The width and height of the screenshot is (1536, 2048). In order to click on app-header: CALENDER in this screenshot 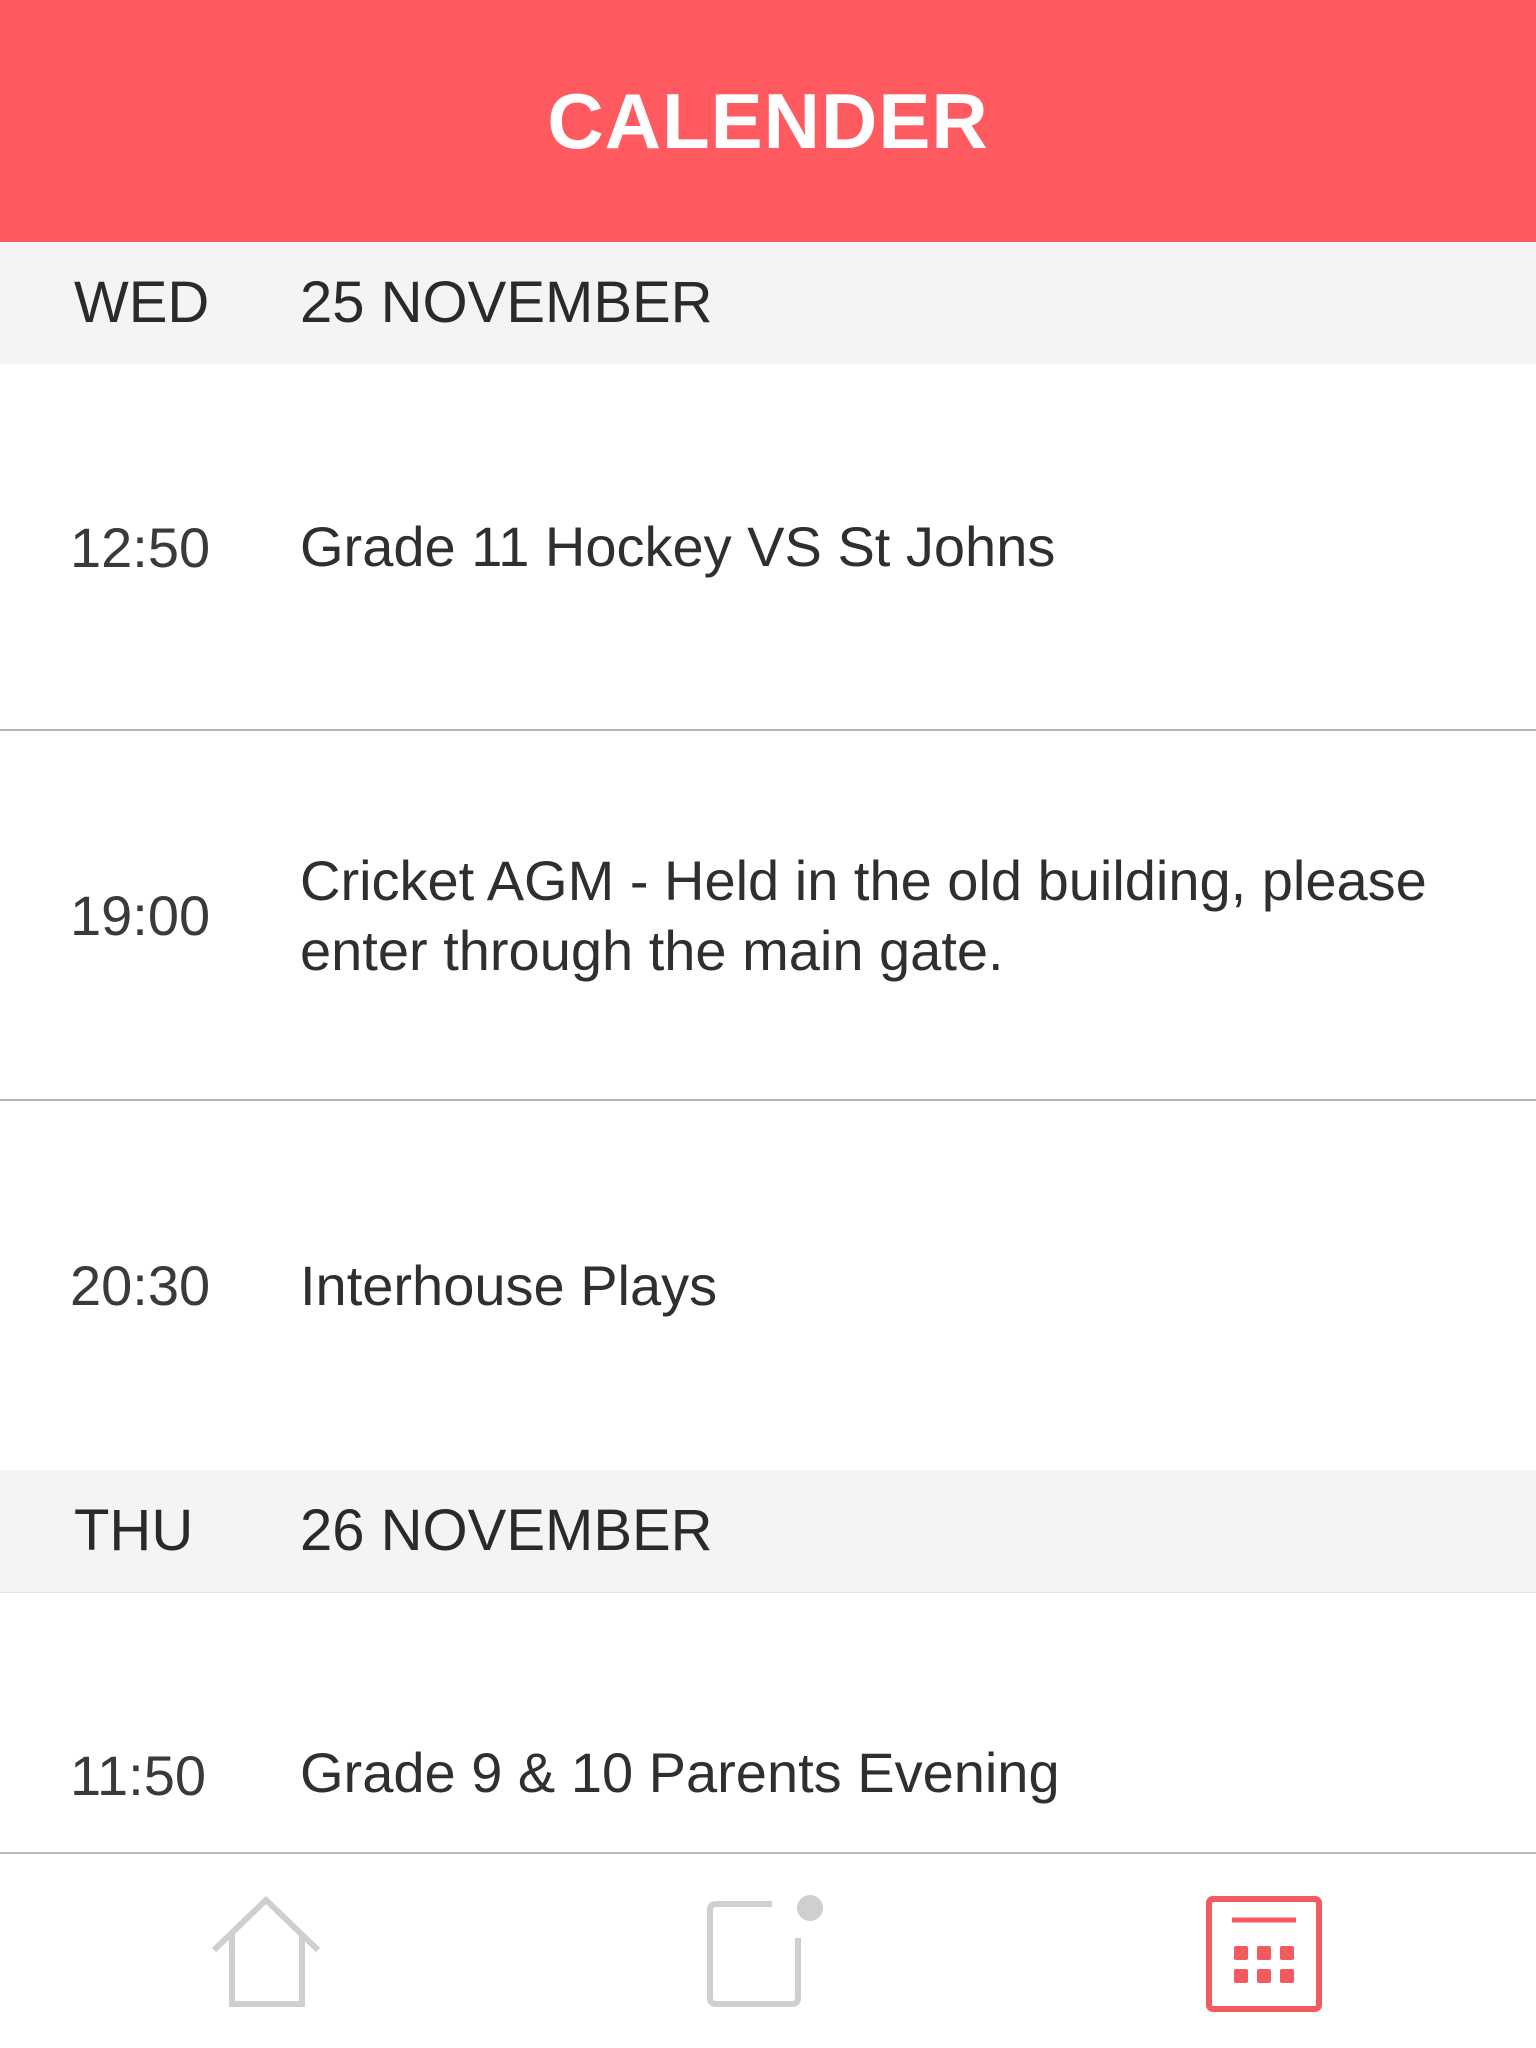, I will do `click(768, 121)`.